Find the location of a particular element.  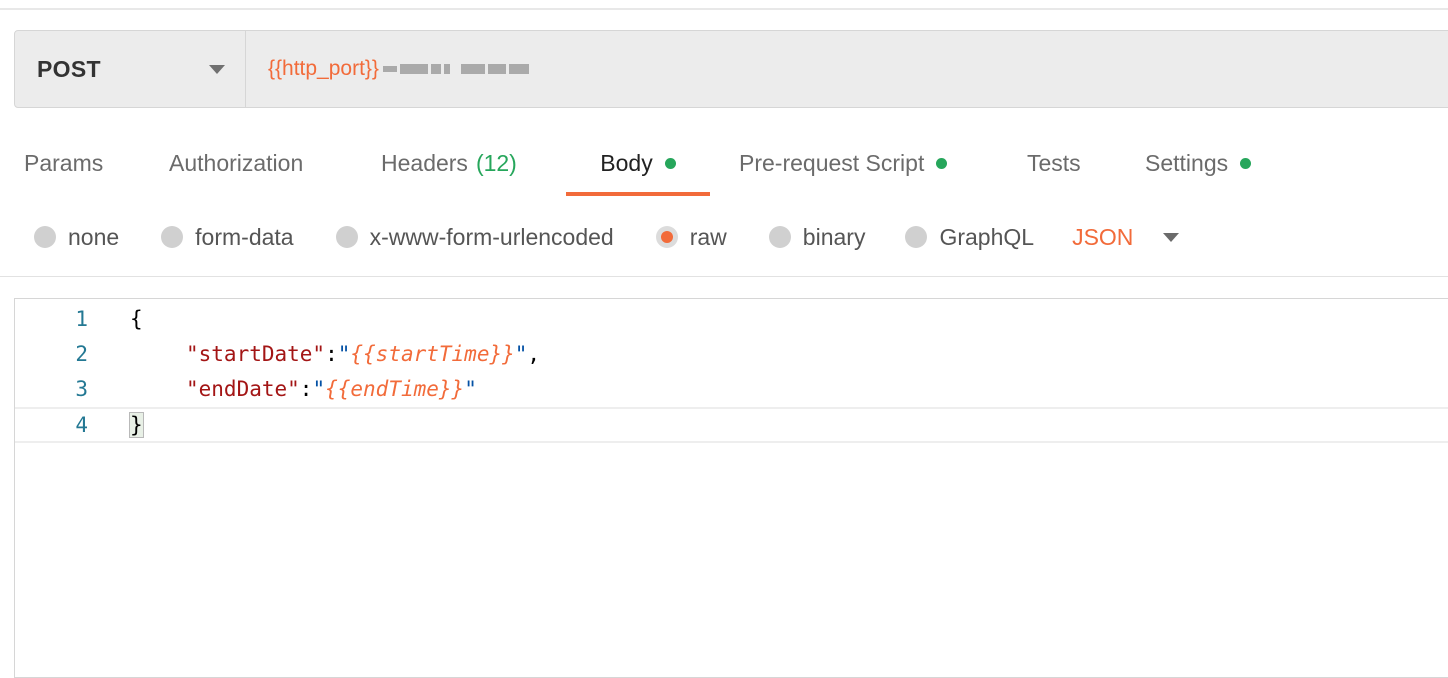

tab-settings: Settings is located at coordinates (1198, 163).